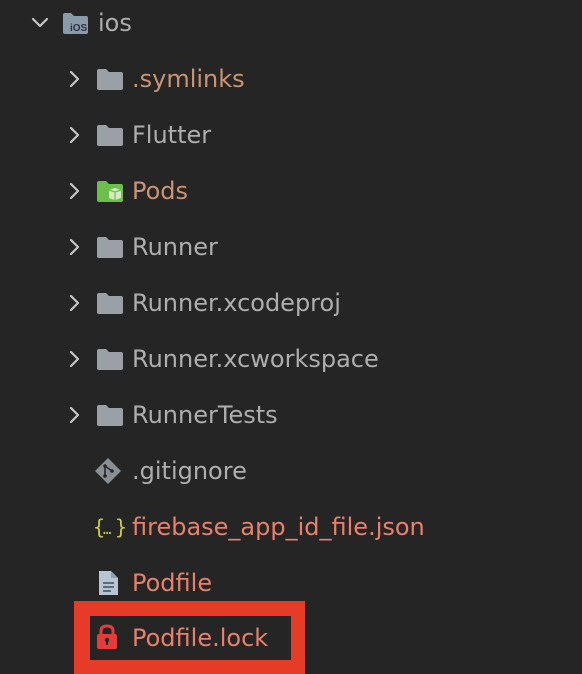 Image resolution: width=582 pixels, height=674 pixels. Describe the element at coordinates (291, 471) in the screenshot. I see `tree-item-gitignore: .gitignore` at that location.